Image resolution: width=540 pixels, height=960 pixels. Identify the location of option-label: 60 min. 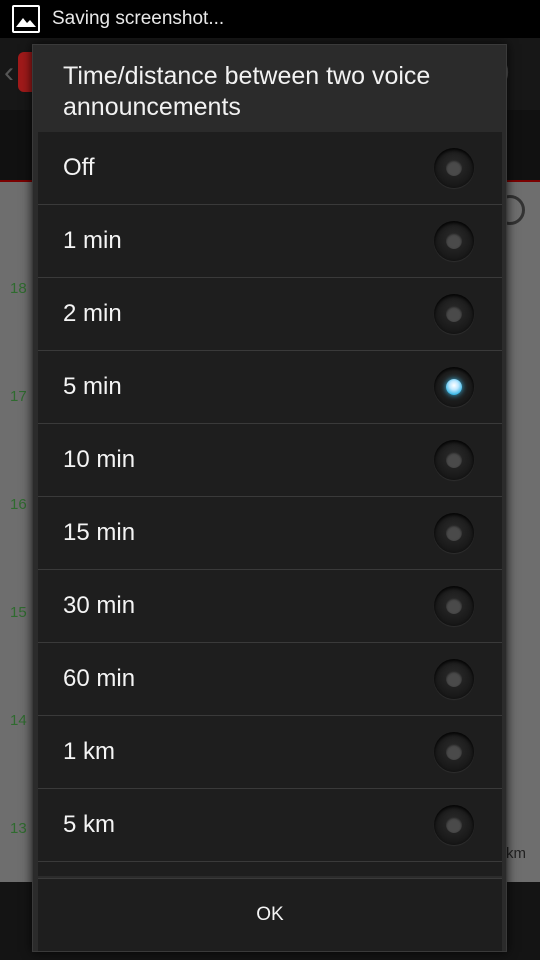
(99, 678).